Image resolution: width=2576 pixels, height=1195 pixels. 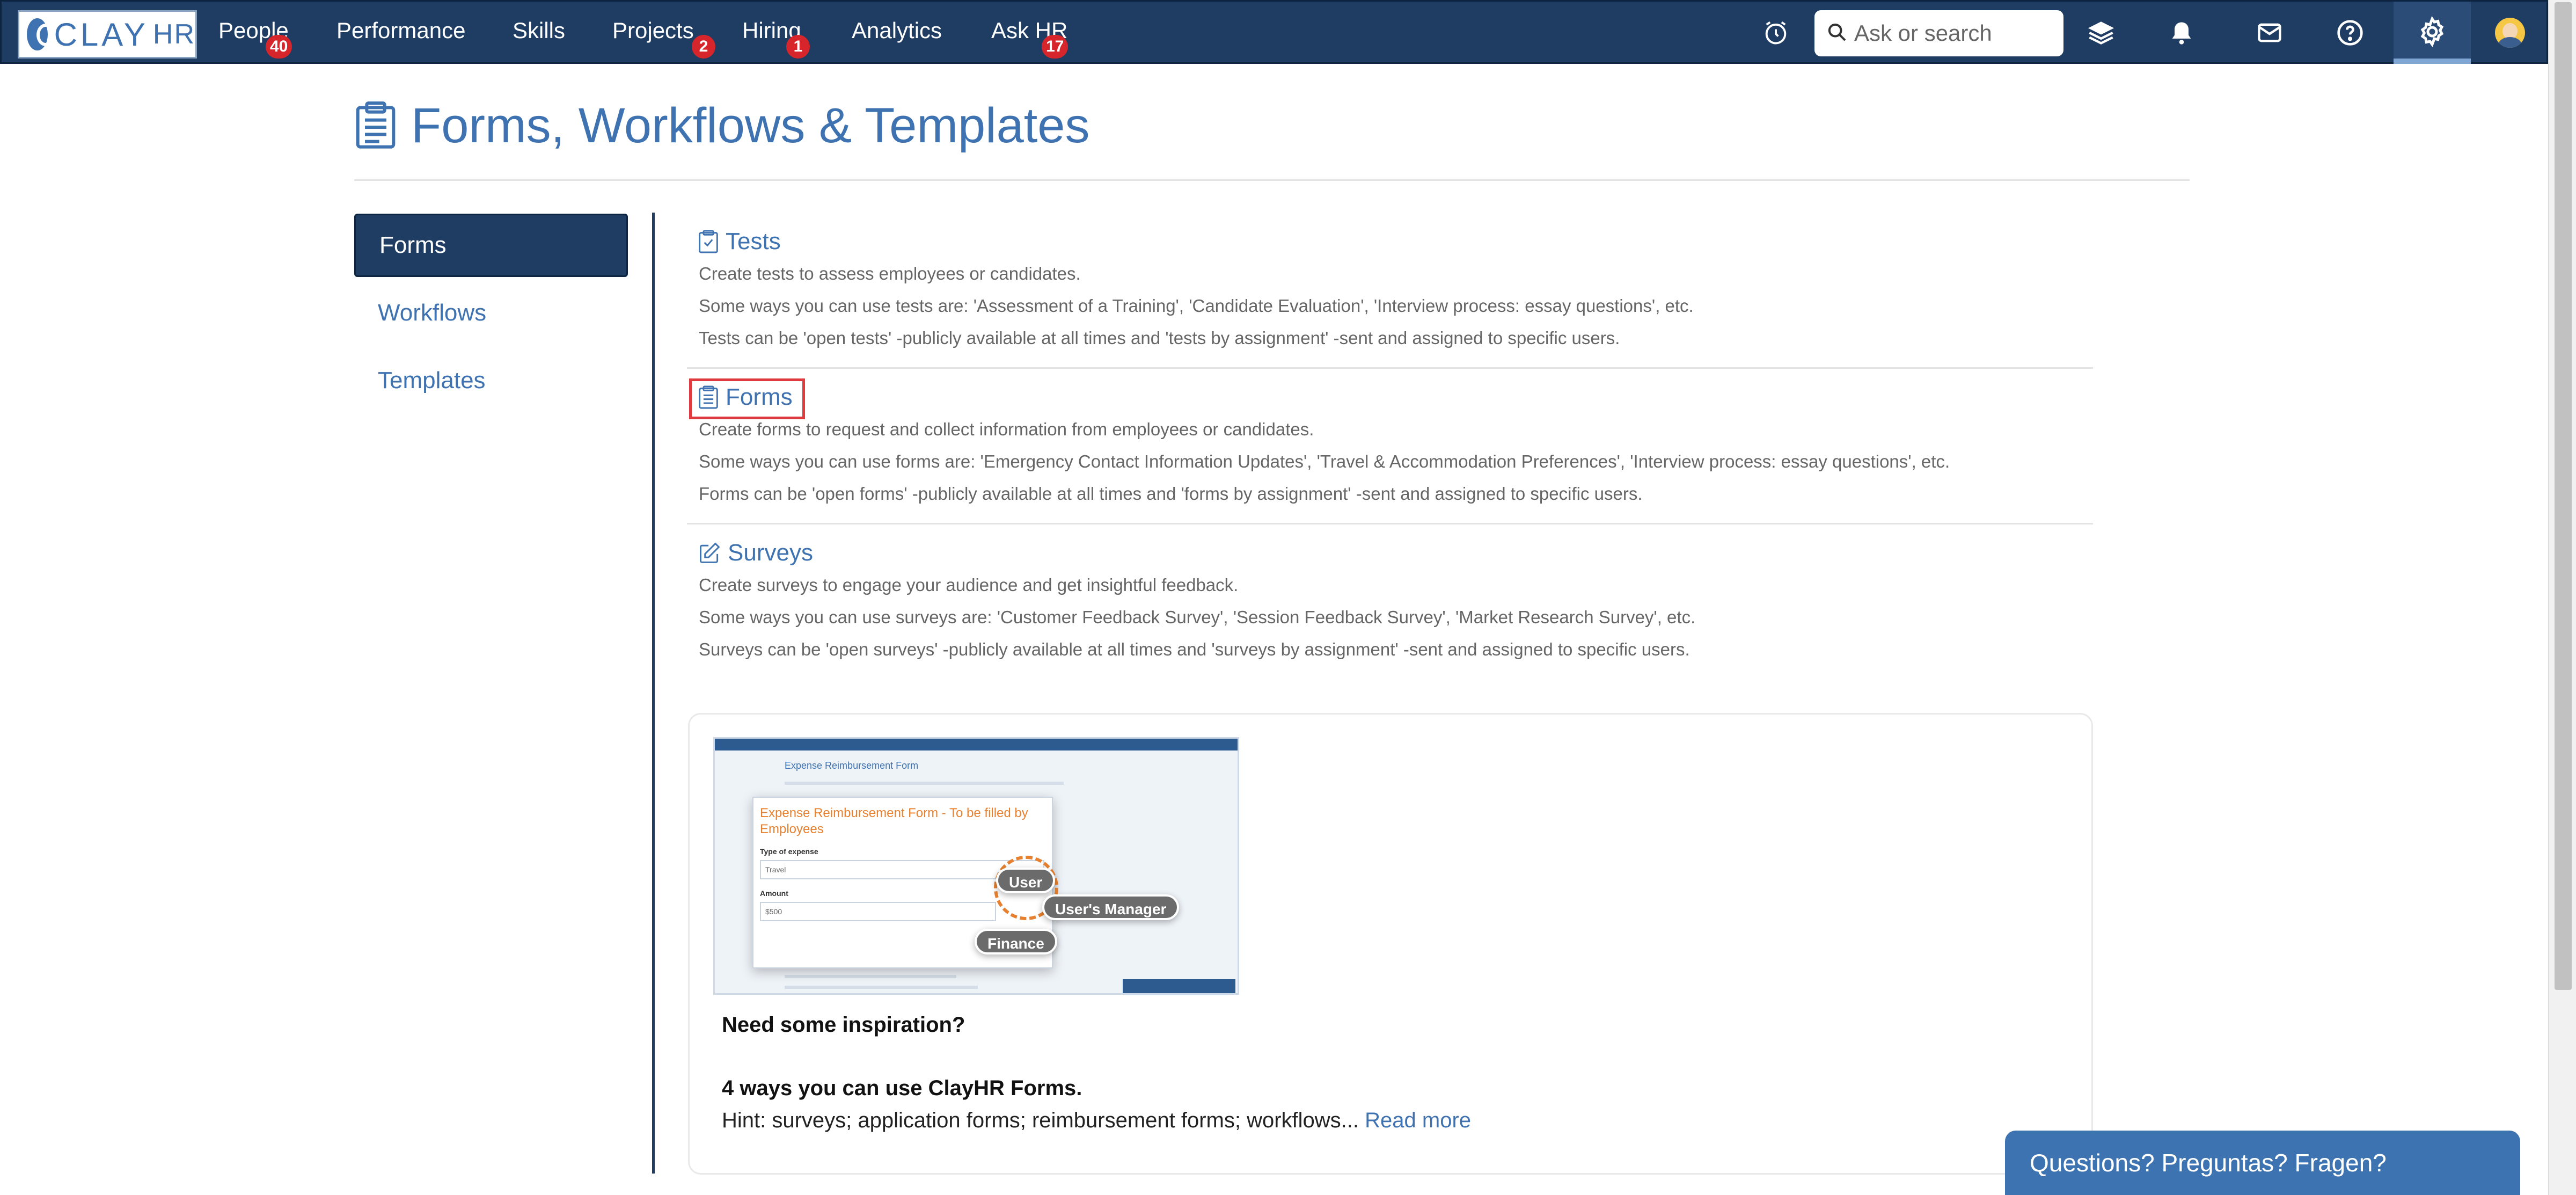 I want to click on page-header: Forms, Workflows & Templates, so click(x=721, y=126).